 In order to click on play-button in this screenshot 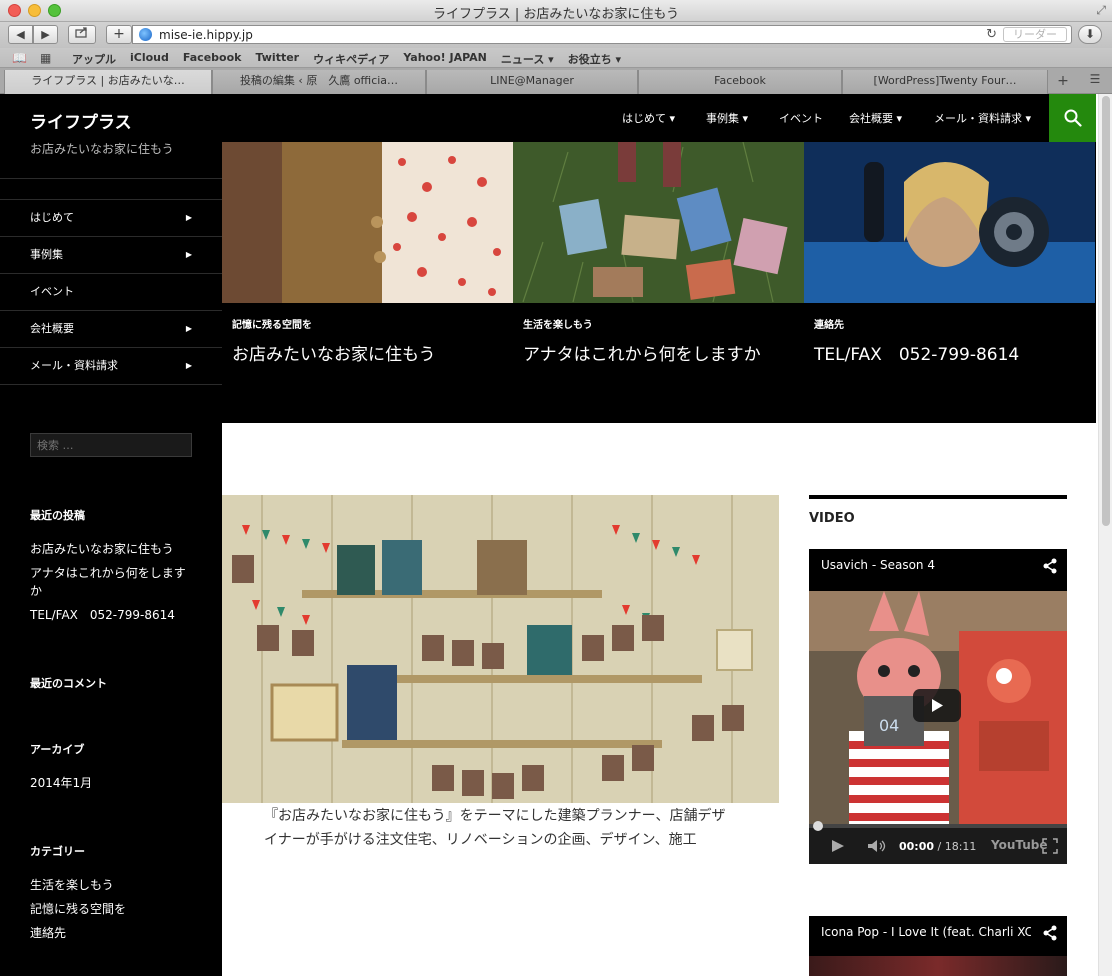, I will do `click(937, 705)`.